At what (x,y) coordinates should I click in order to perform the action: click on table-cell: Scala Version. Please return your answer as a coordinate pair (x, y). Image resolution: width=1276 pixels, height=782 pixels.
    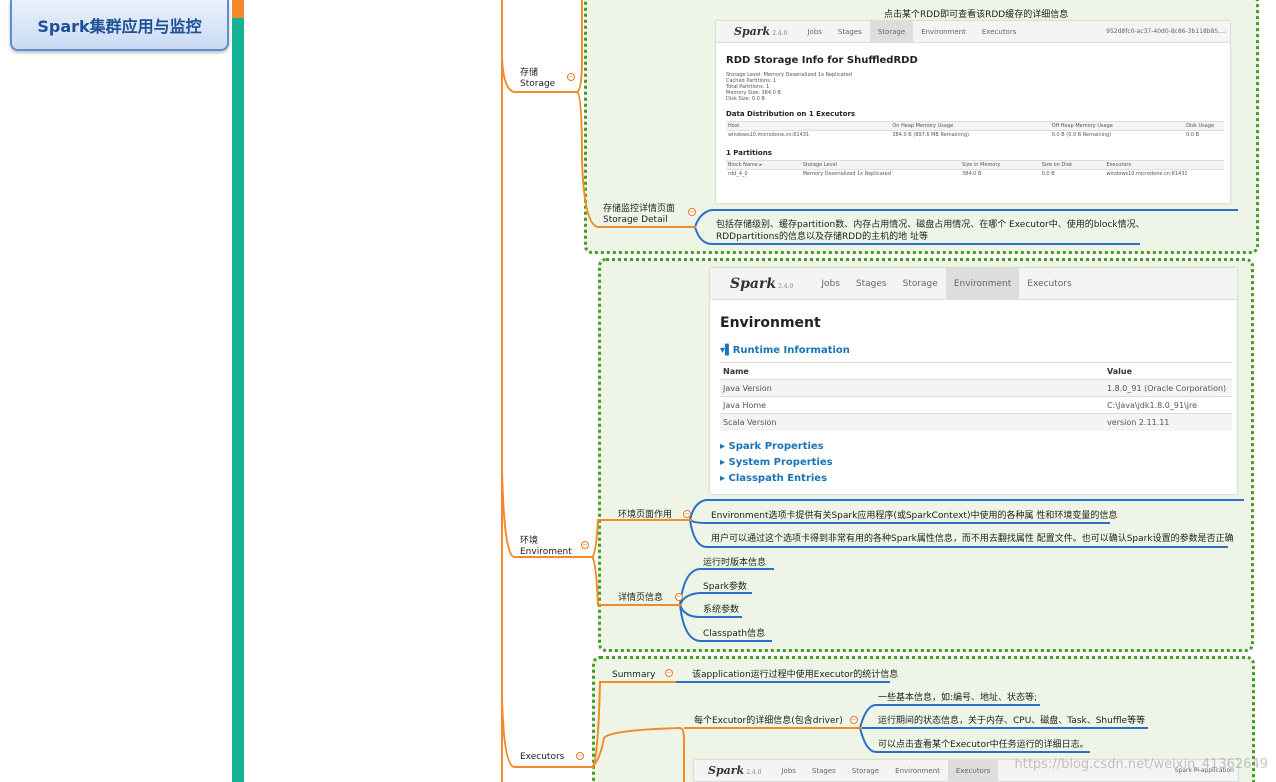
    Looking at the image, I should click on (912, 422).